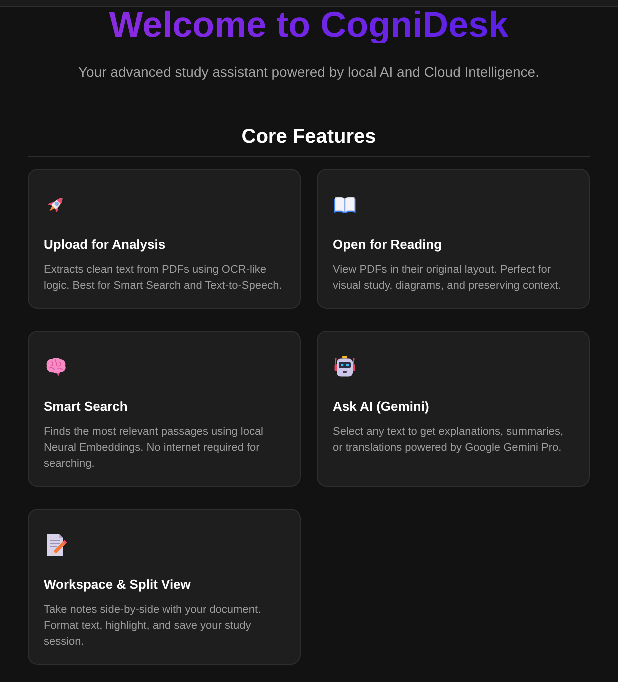 This screenshot has width=618, height=682. I want to click on card-title: Upload for Analysis, so click(105, 245).